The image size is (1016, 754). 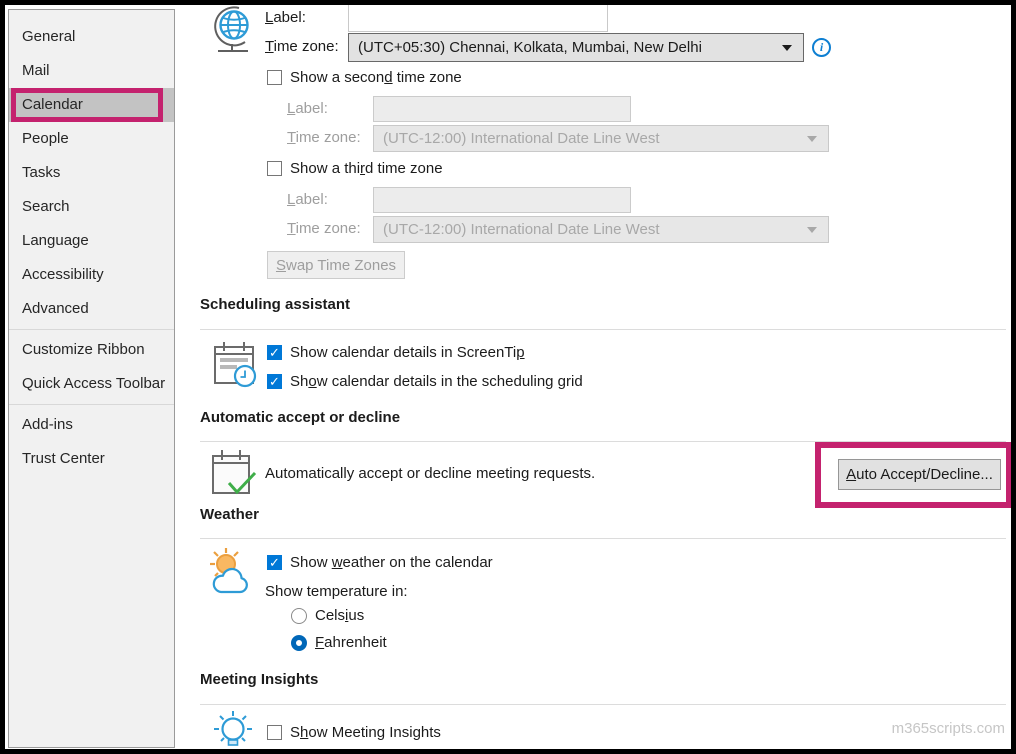 What do you see at coordinates (324, 137) in the screenshot?
I see `second-timezone-field-label: Time zone:` at bounding box center [324, 137].